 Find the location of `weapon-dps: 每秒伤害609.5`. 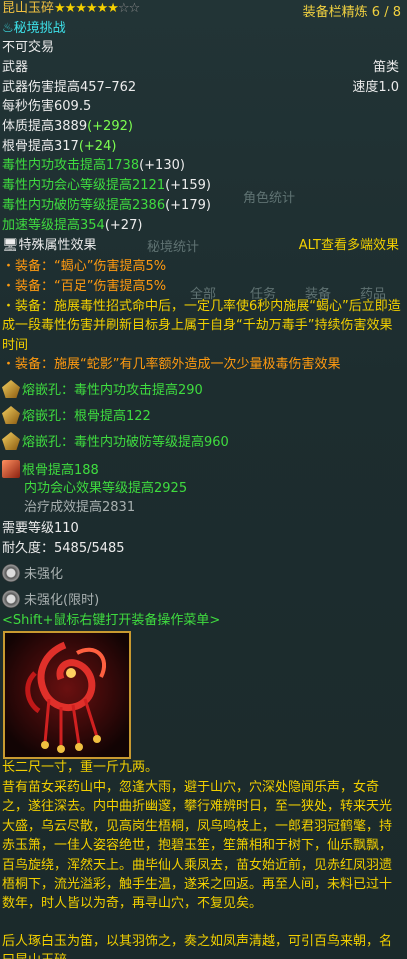

weapon-dps: 每秒伤害609.5 is located at coordinates (47, 106).